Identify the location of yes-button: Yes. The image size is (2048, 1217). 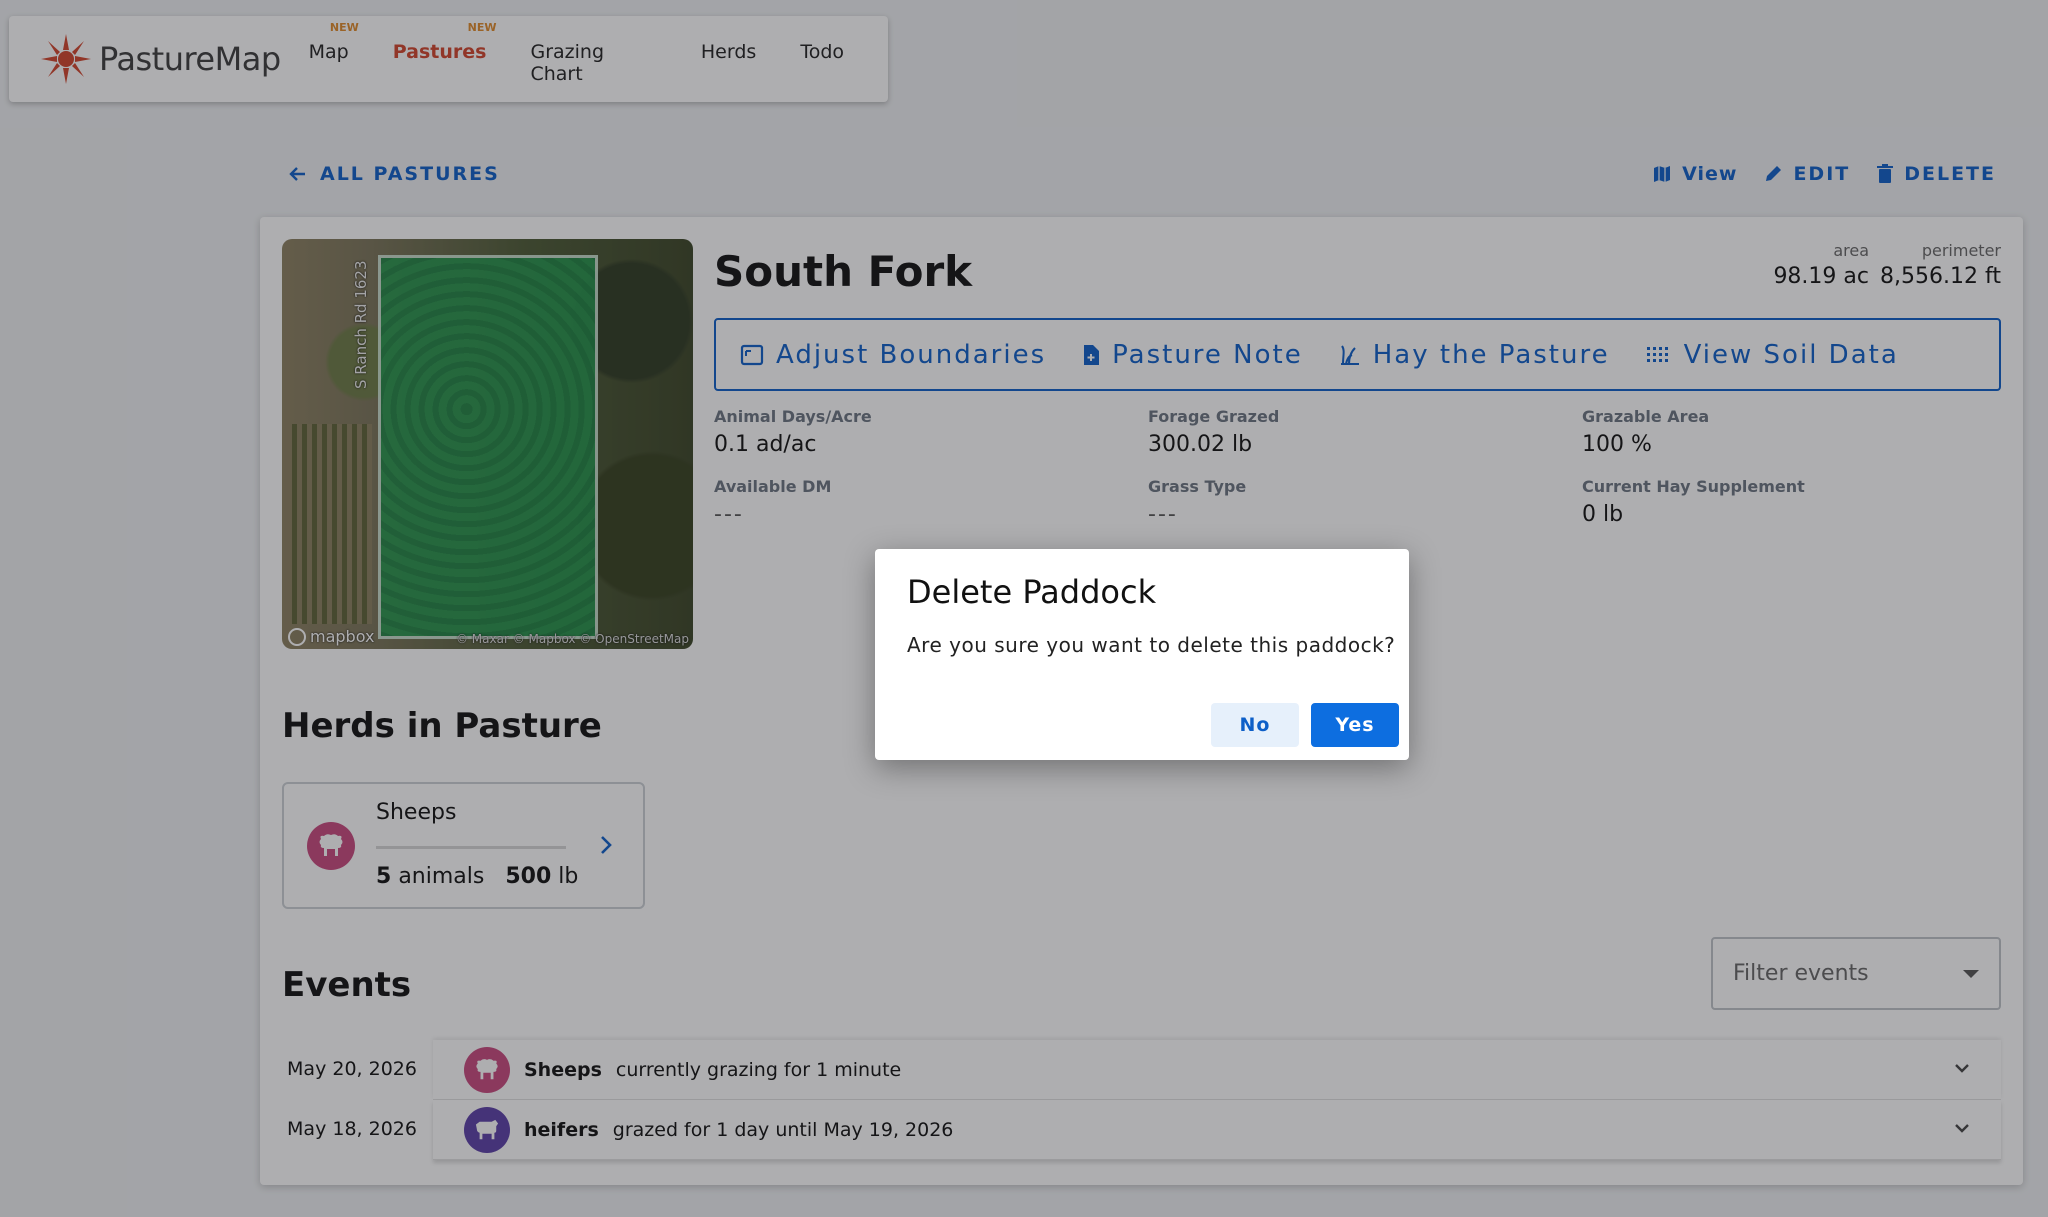
(1355, 725).